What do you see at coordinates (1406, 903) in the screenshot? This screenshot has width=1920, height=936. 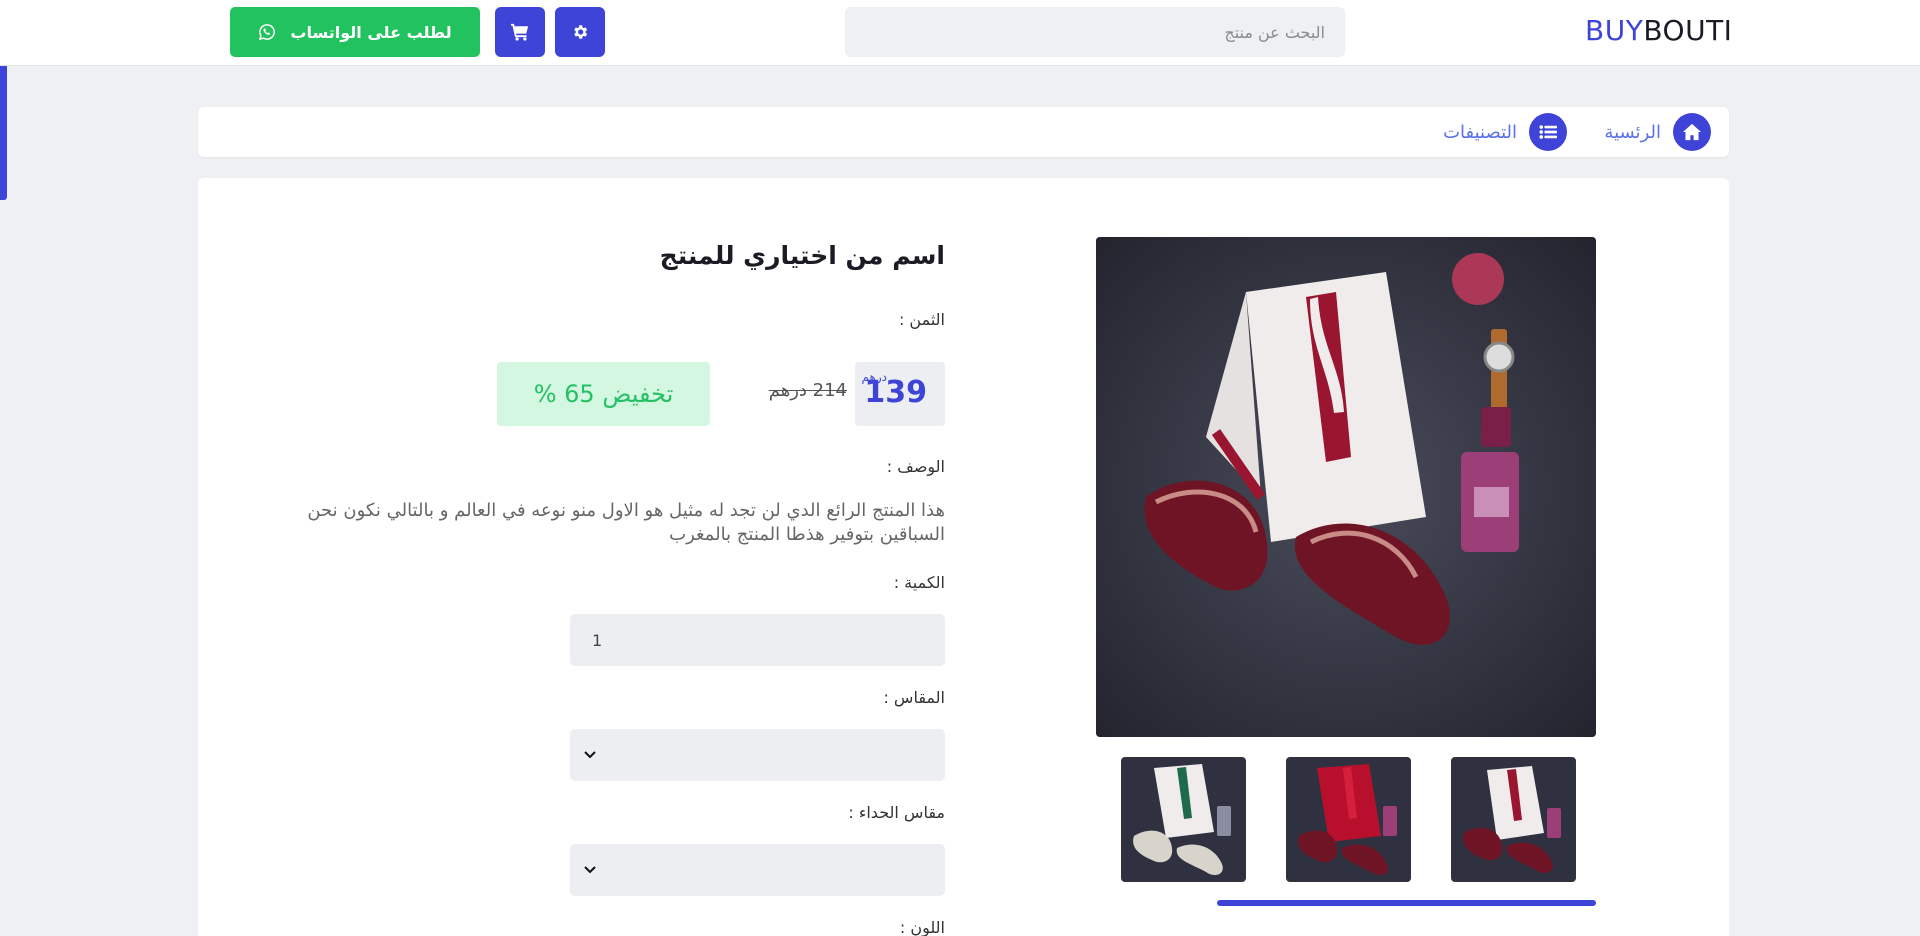 I see `gallery-progress-bar` at bounding box center [1406, 903].